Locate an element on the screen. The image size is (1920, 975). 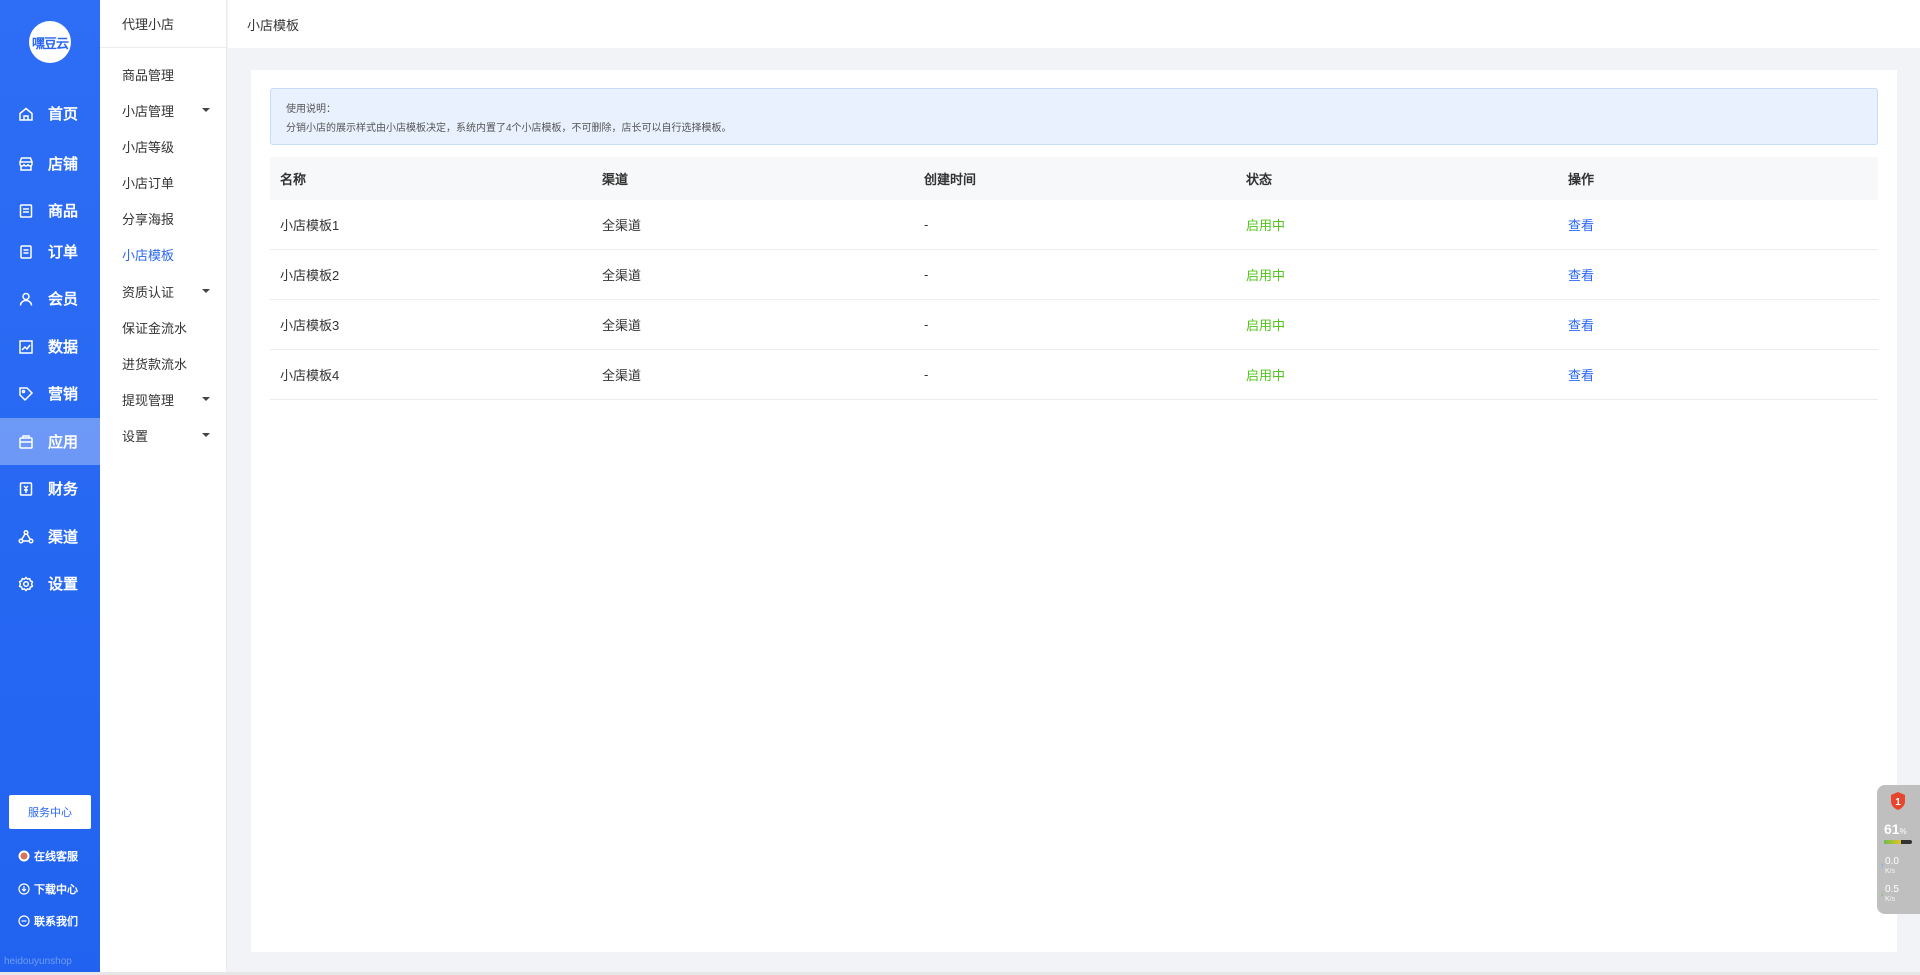
contact-us-link: 联系我们 is located at coordinates (48, 921).